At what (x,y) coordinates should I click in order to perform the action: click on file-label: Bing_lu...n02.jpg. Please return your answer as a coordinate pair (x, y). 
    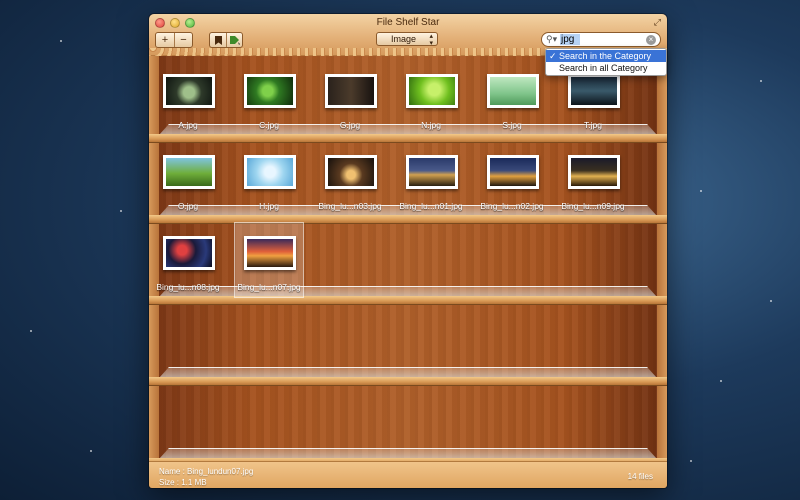
    Looking at the image, I should click on (512, 206).